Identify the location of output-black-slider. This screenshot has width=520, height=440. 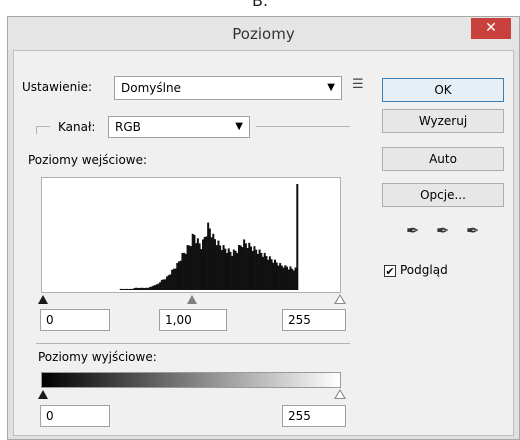
(43, 394).